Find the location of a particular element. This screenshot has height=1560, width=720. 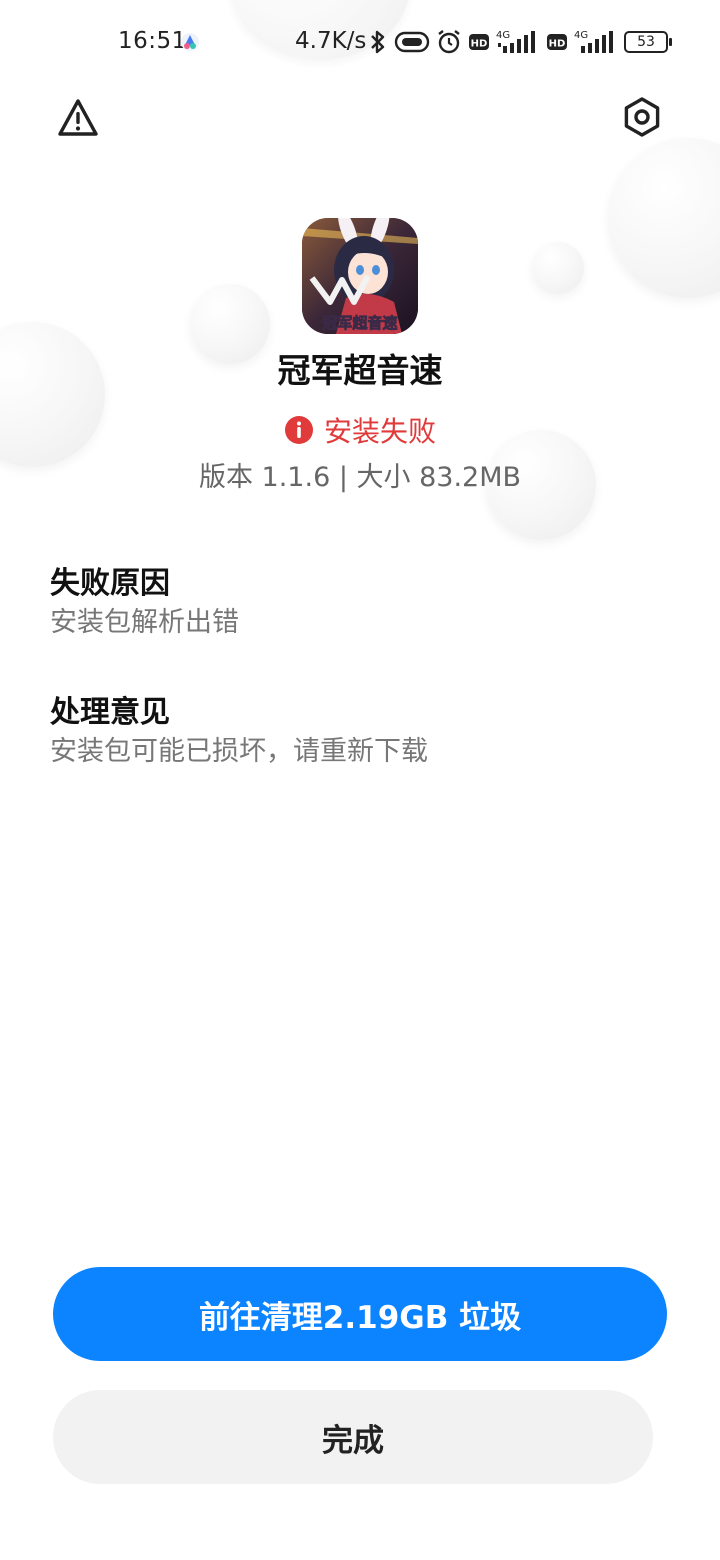

install-status: 安装失败 is located at coordinates (360, 430).